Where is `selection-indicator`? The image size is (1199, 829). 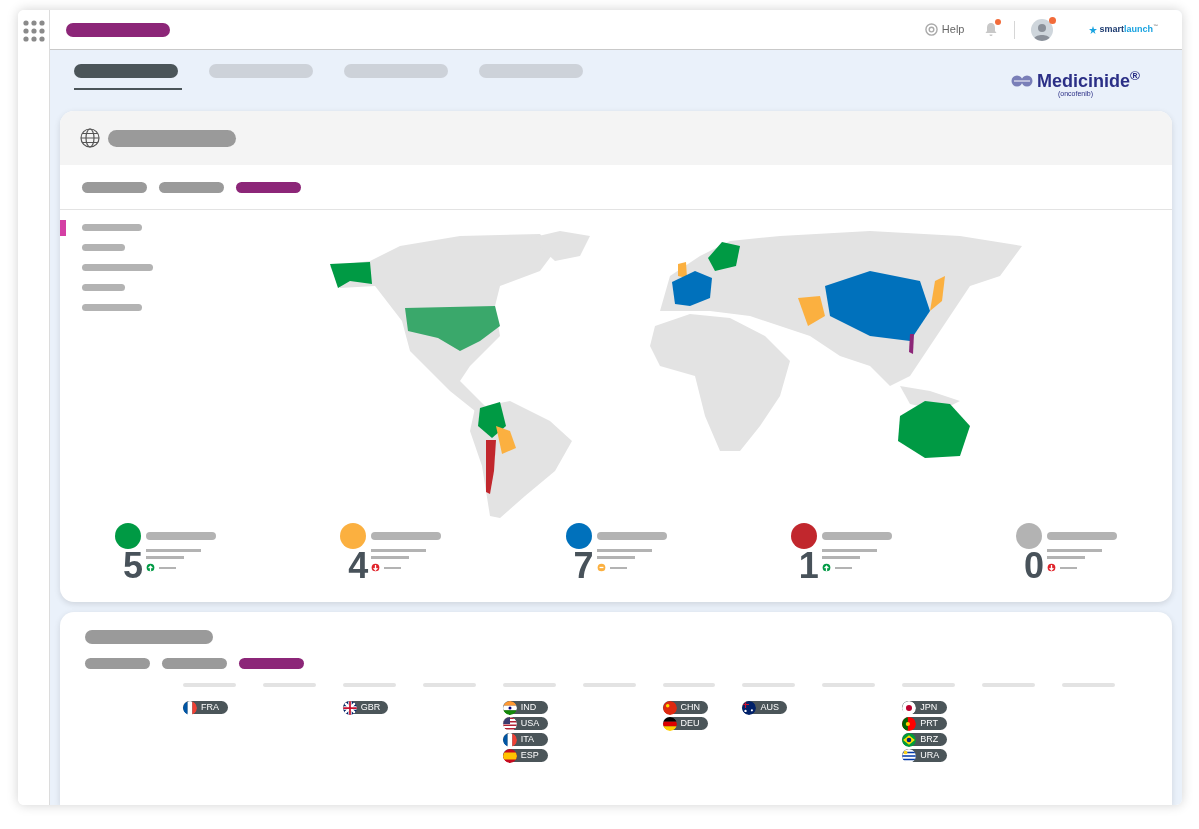 selection-indicator is located at coordinates (63, 227).